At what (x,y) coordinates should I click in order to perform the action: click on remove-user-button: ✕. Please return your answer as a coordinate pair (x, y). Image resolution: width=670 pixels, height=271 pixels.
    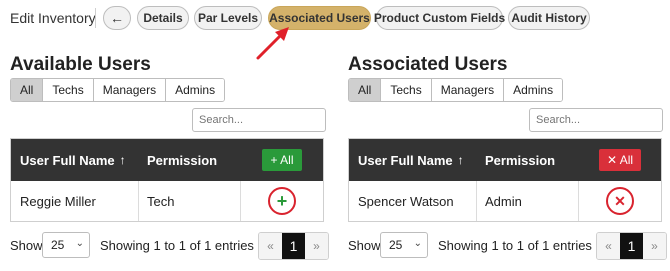
    Looking at the image, I should click on (620, 201).